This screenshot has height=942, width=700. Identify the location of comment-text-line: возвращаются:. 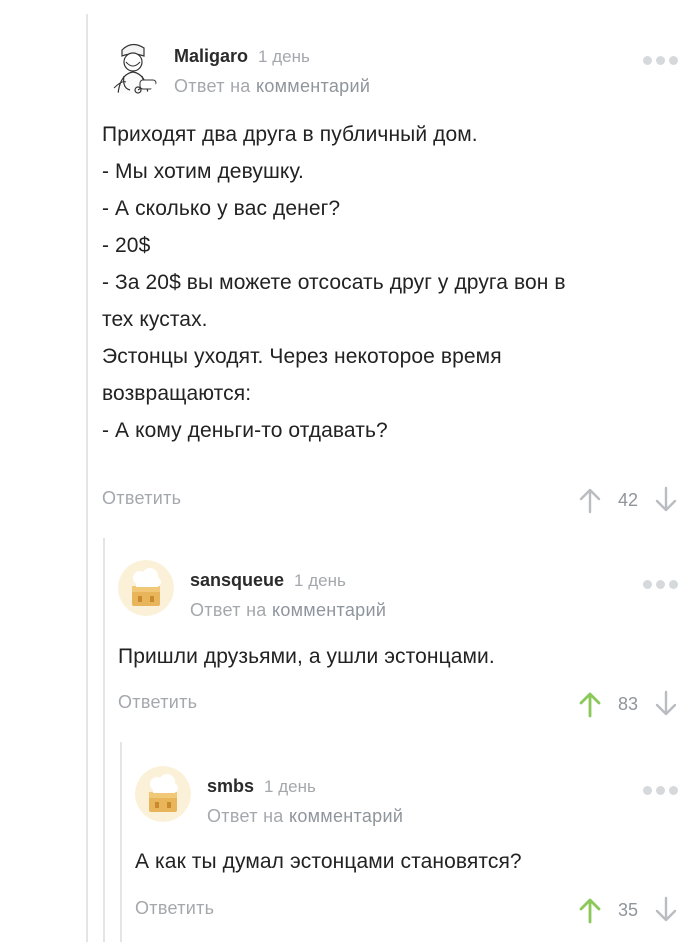
(177, 393).